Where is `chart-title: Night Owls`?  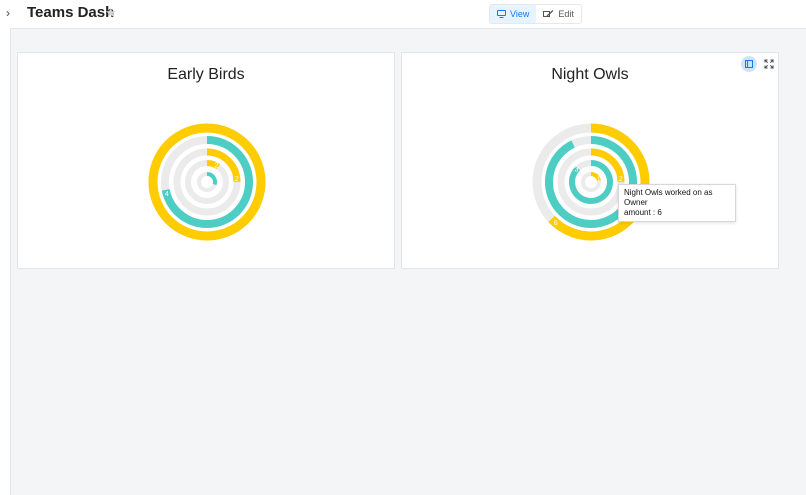 chart-title: Night Owls is located at coordinates (590, 74).